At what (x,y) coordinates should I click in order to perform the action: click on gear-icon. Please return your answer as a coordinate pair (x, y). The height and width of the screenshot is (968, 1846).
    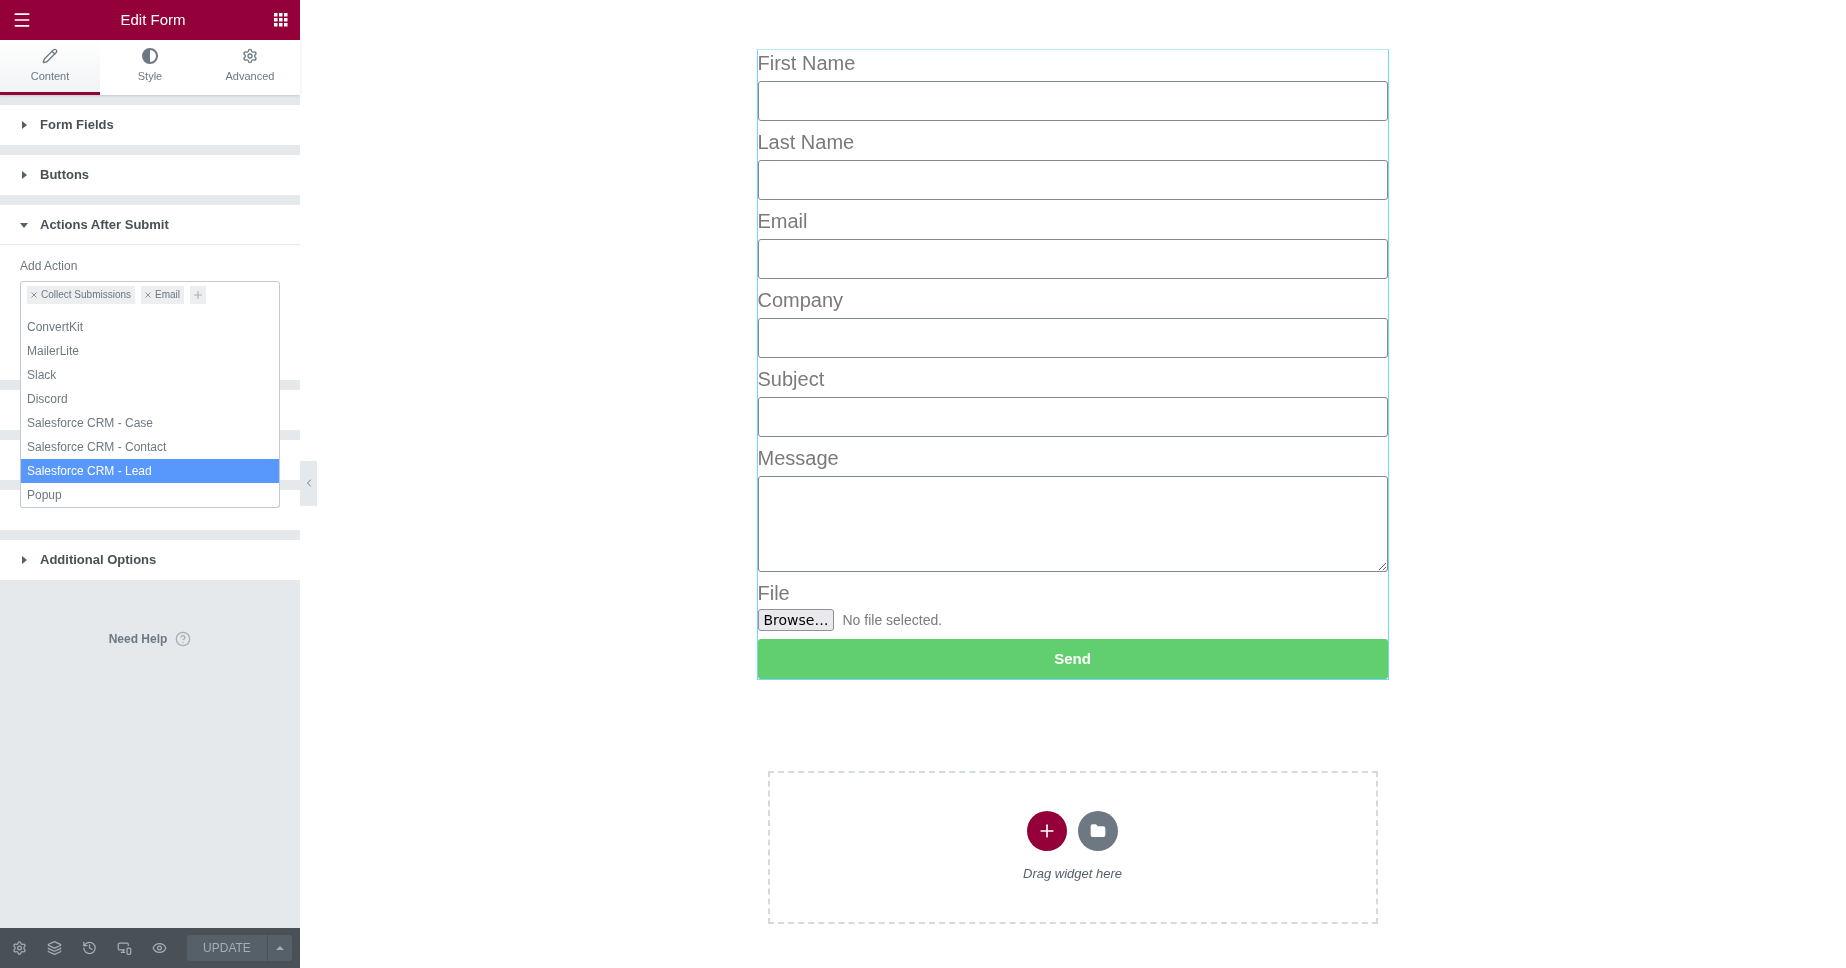
    Looking at the image, I should click on (250, 55).